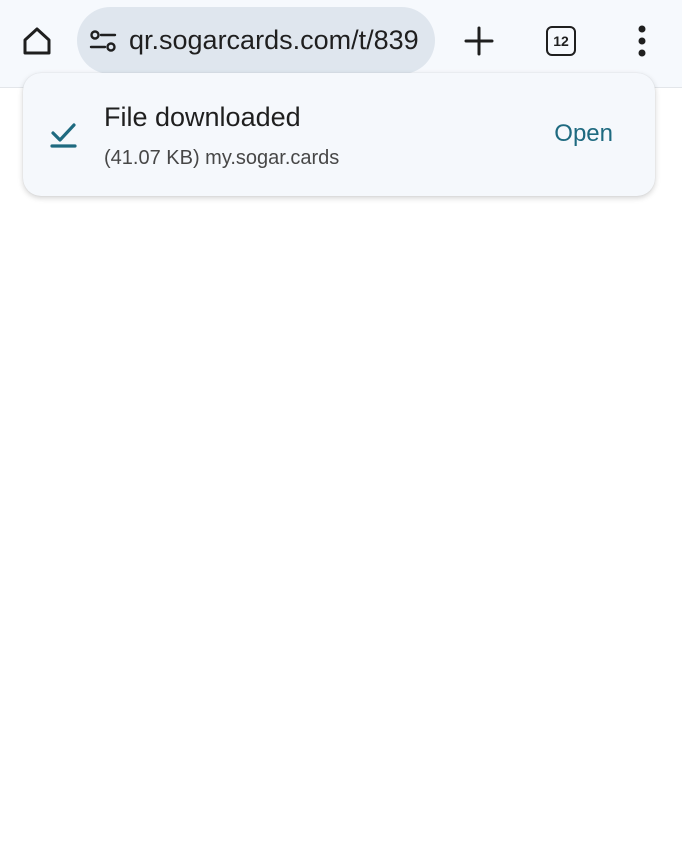 This screenshot has height=866, width=682. Describe the element at coordinates (222, 158) in the screenshot. I see `download-subtitle: (41.07 KB) my.sogar.cards` at that location.